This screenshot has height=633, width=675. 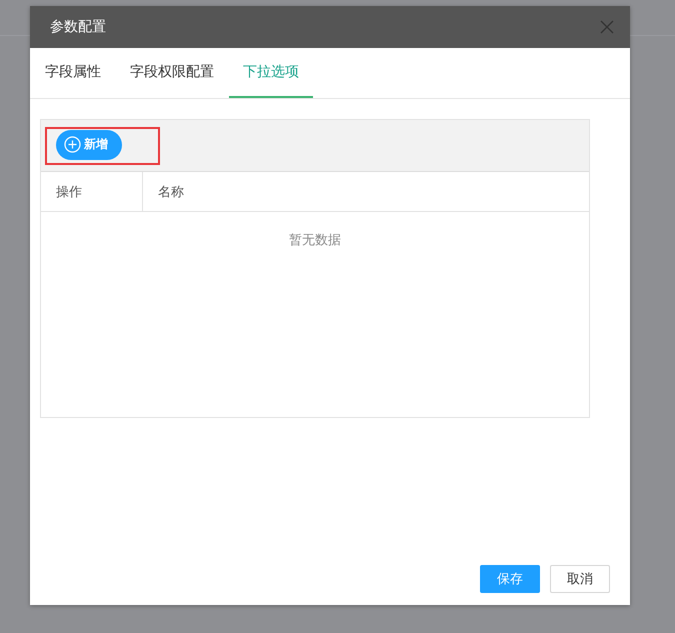 What do you see at coordinates (172, 73) in the screenshot?
I see `tab: 字段权限配置` at bounding box center [172, 73].